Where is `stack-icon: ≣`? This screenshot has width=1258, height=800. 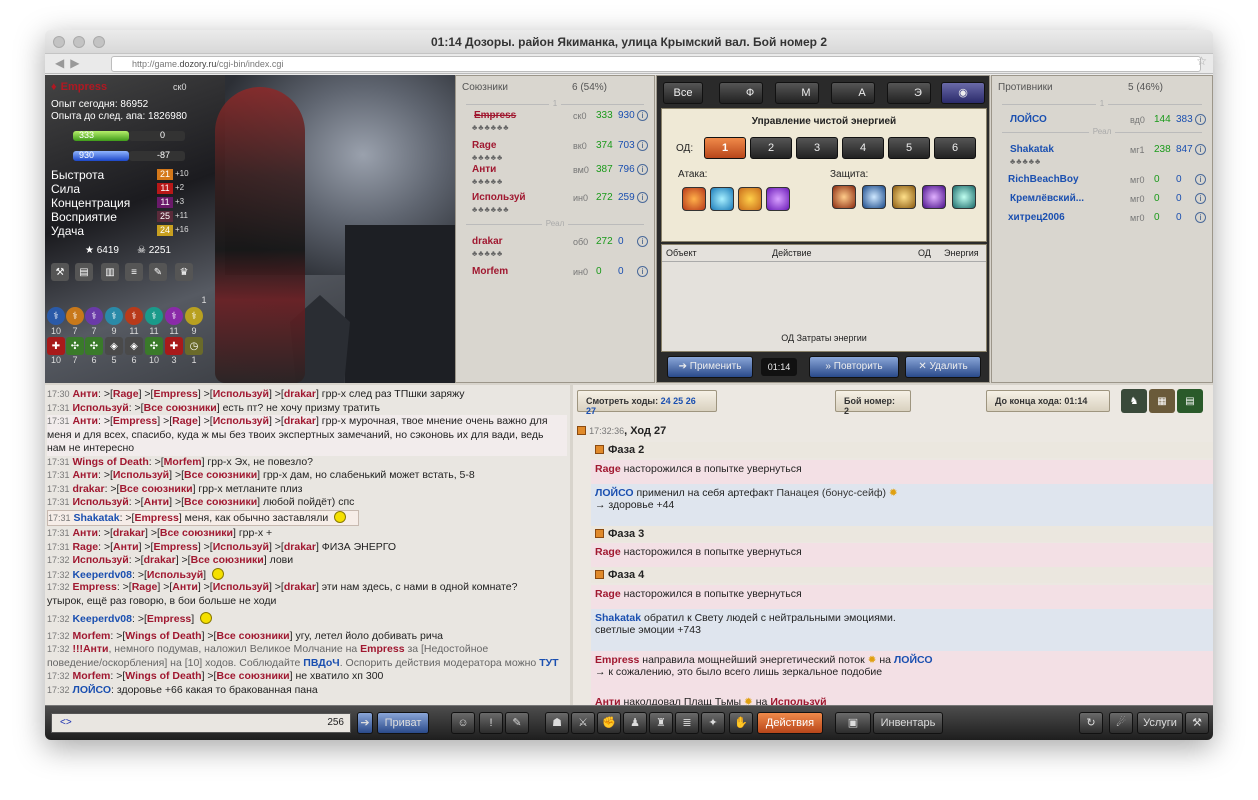 stack-icon: ≣ is located at coordinates (687, 723).